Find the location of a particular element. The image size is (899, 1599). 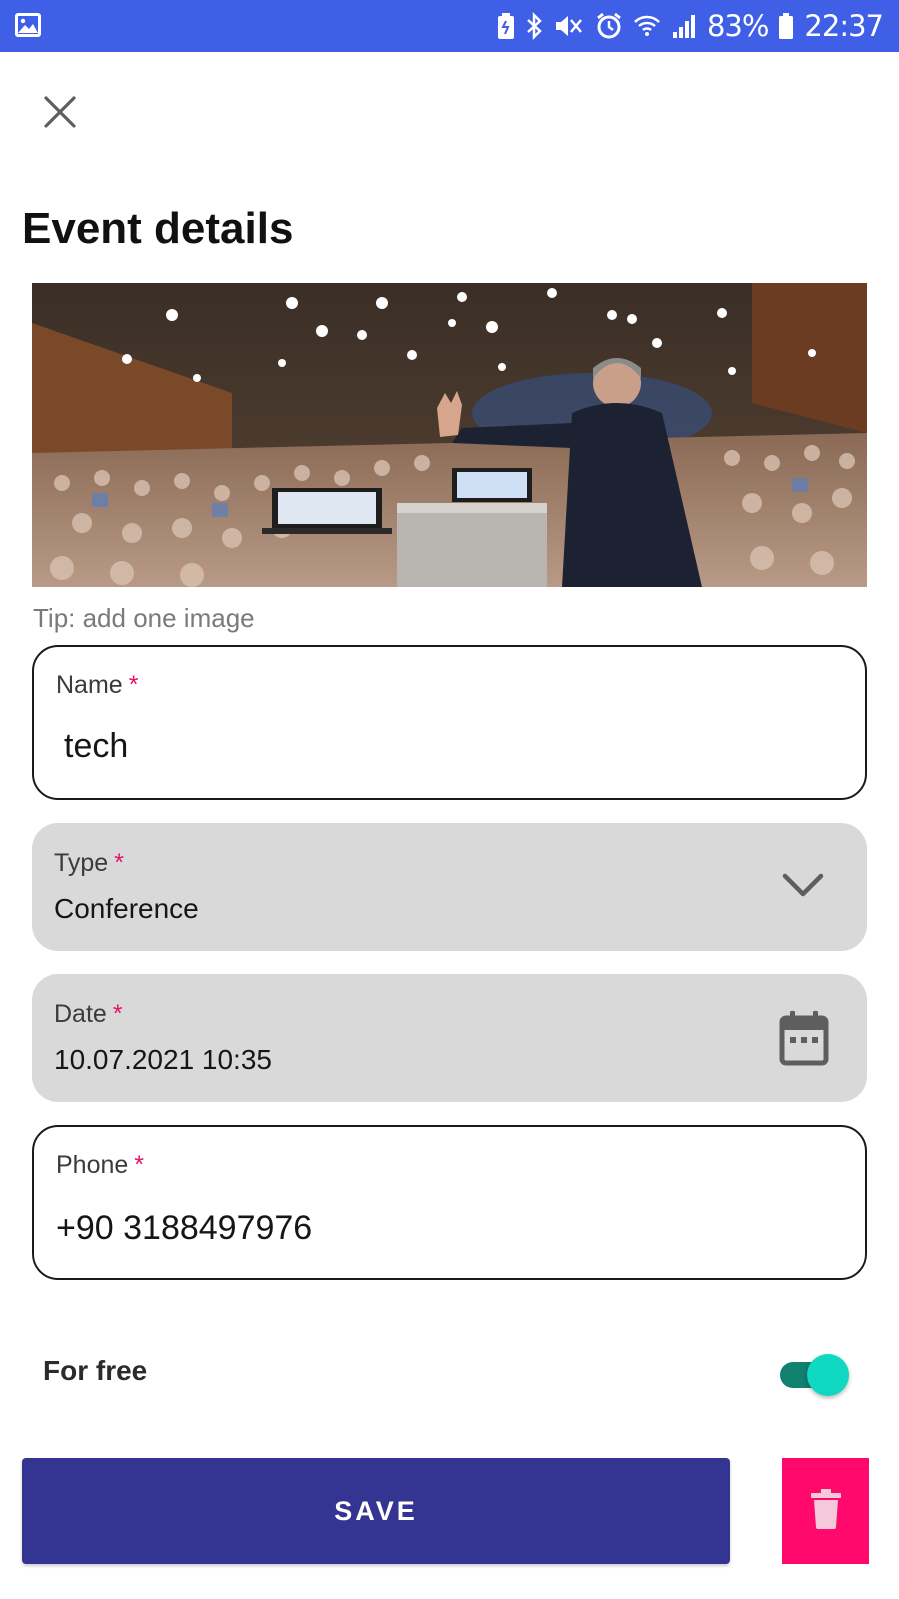

date-label: Date * is located at coordinates (88, 1014).